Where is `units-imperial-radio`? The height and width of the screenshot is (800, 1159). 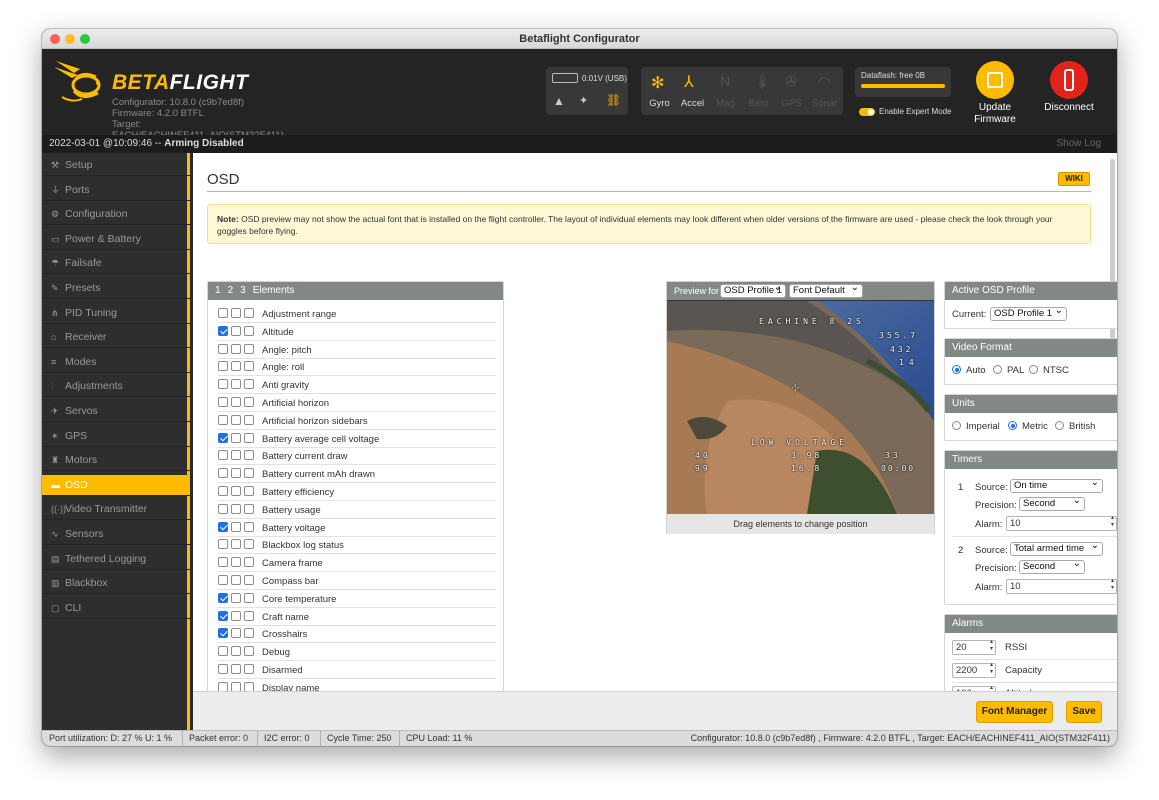
units-imperial-radio is located at coordinates (956, 425).